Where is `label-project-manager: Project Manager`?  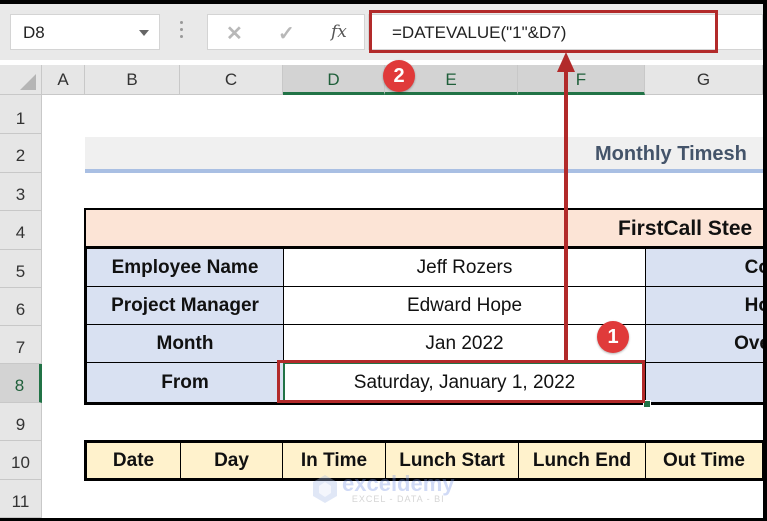 label-project-manager: Project Manager is located at coordinates (185, 305).